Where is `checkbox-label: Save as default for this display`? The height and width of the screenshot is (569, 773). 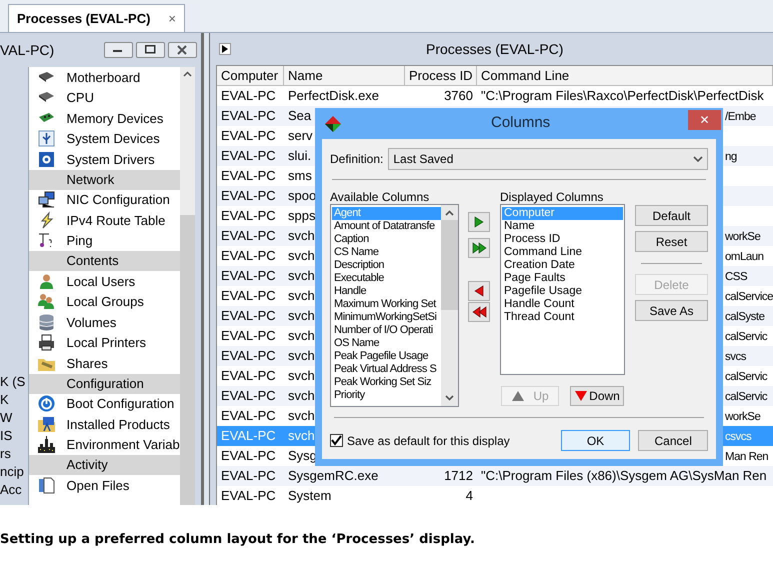 checkbox-label: Save as default for this display is located at coordinates (452, 441).